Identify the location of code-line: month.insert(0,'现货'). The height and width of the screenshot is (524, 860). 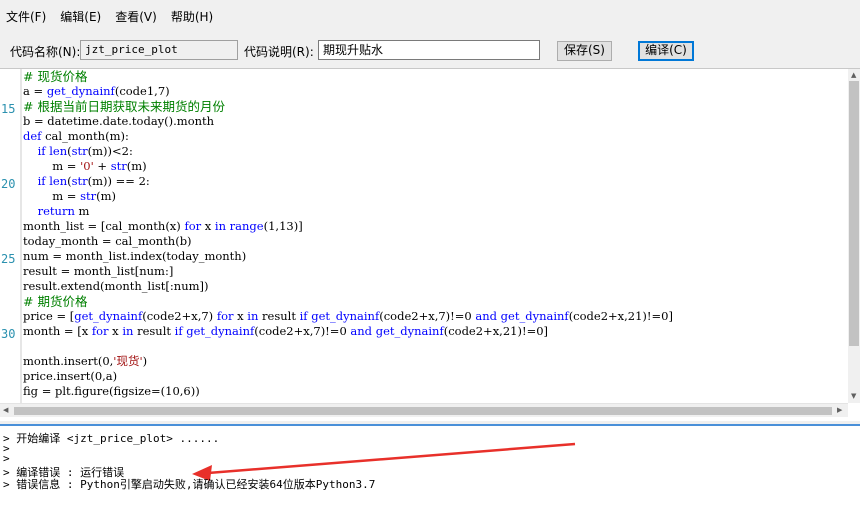
(435, 361).